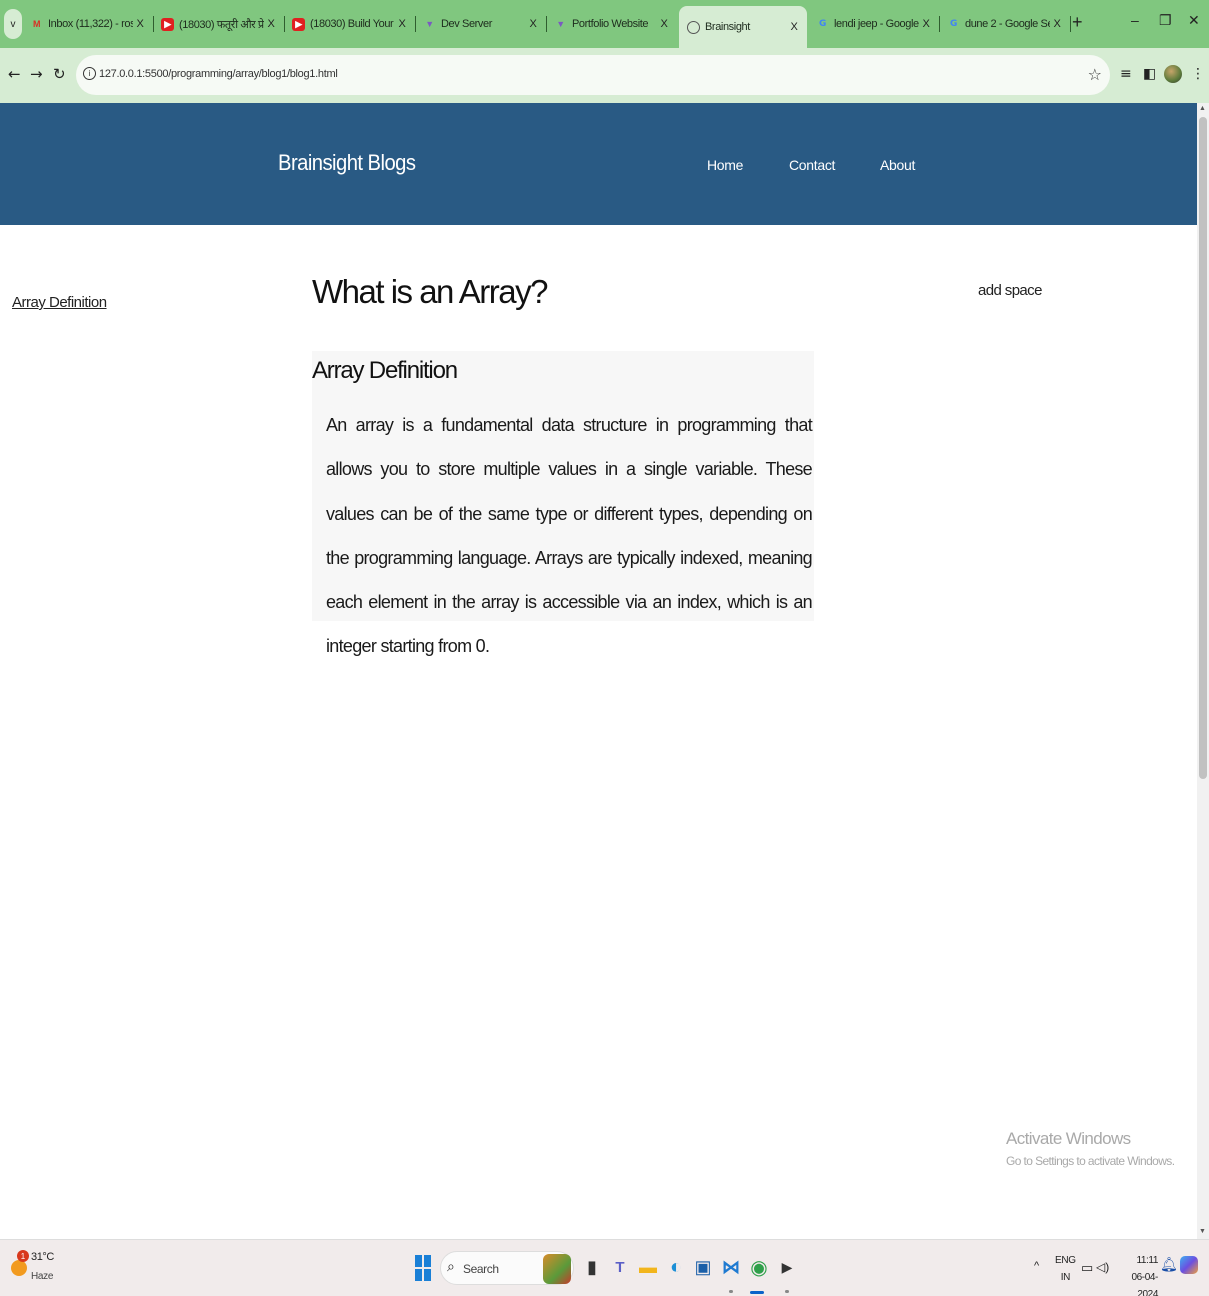 The image size is (1209, 1296). I want to click on forward-arrow-icon: →, so click(36, 74).